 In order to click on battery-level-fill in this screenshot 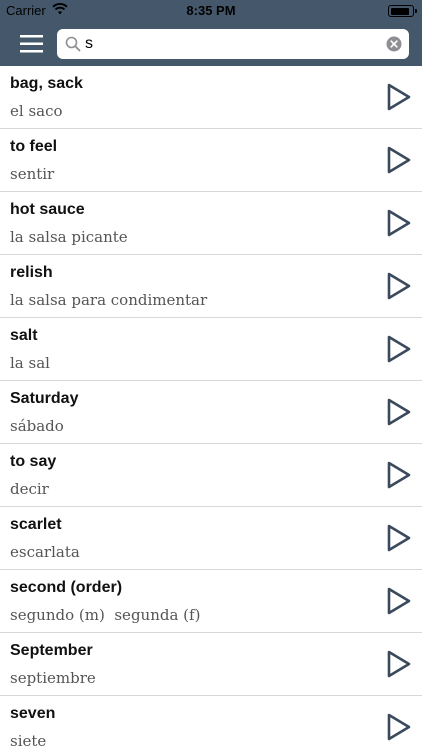, I will do `click(399, 11)`.